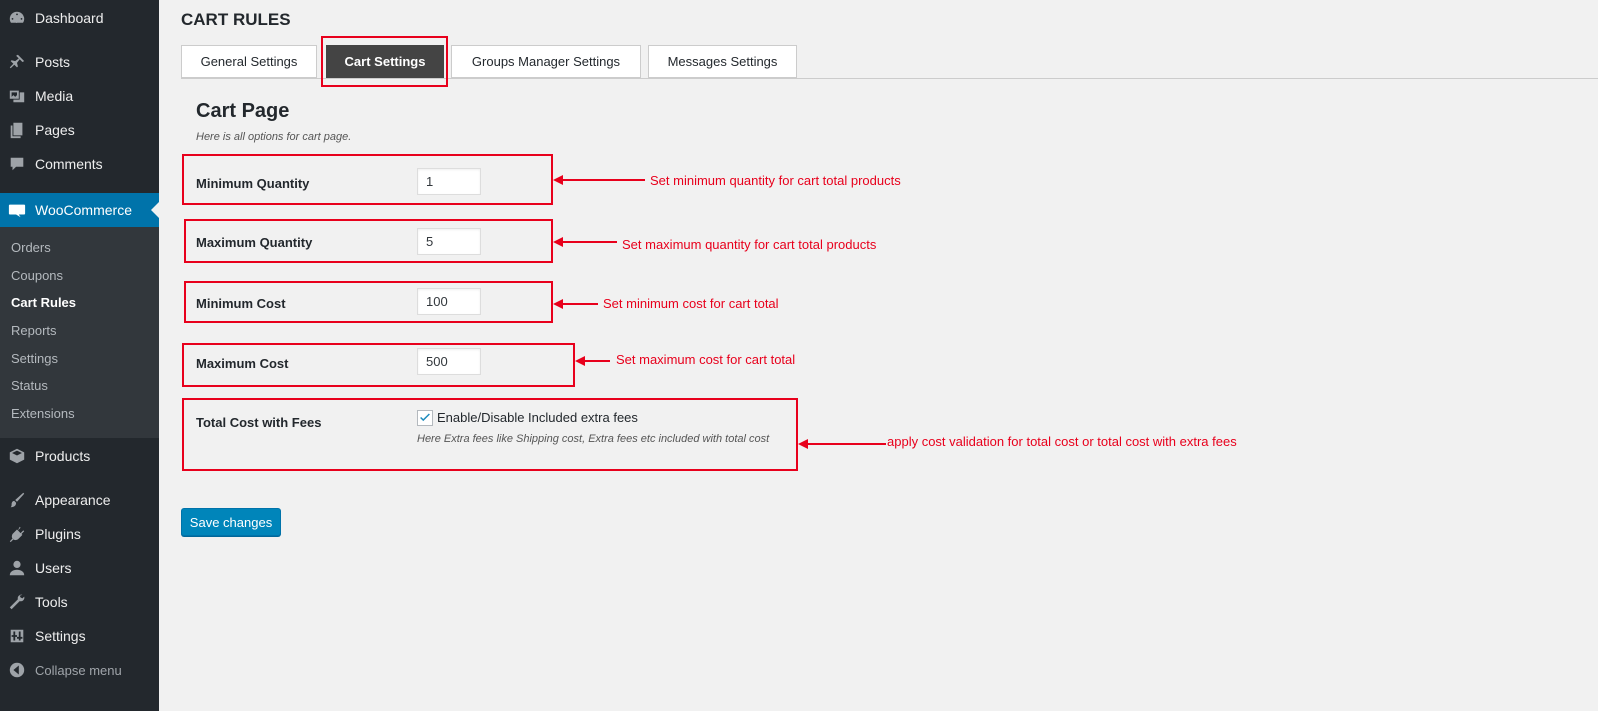 The width and height of the screenshot is (1598, 711). What do you see at coordinates (79, 96) in the screenshot?
I see `sidebar-item-media: Media` at bounding box center [79, 96].